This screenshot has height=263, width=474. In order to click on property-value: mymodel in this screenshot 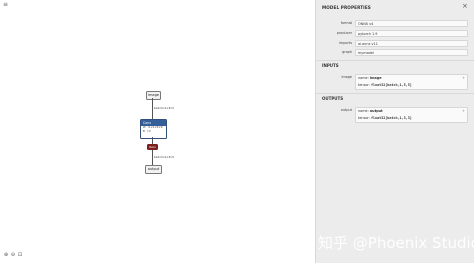, I will do `click(411, 52)`.